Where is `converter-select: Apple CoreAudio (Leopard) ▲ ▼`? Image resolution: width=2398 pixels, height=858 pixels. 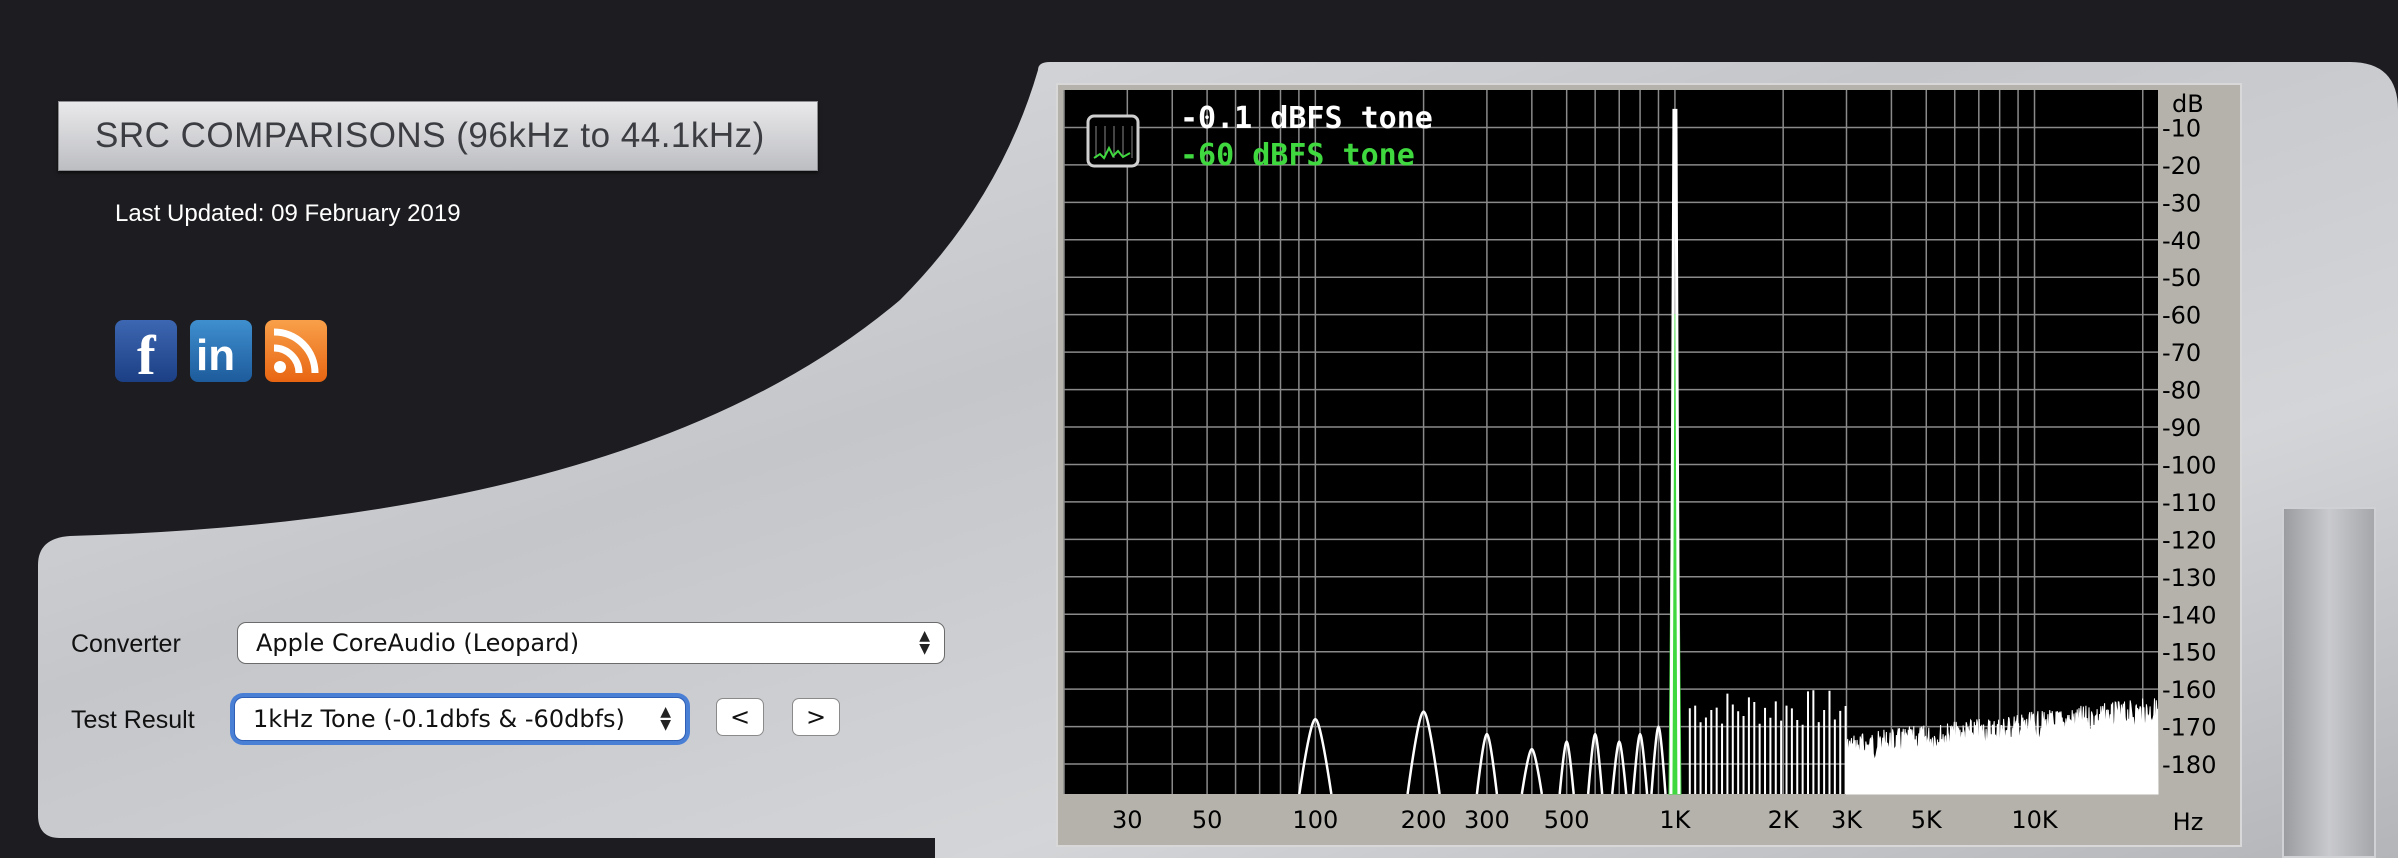 converter-select: Apple CoreAudio (Leopard) ▲ ▼ is located at coordinates (591, 643).